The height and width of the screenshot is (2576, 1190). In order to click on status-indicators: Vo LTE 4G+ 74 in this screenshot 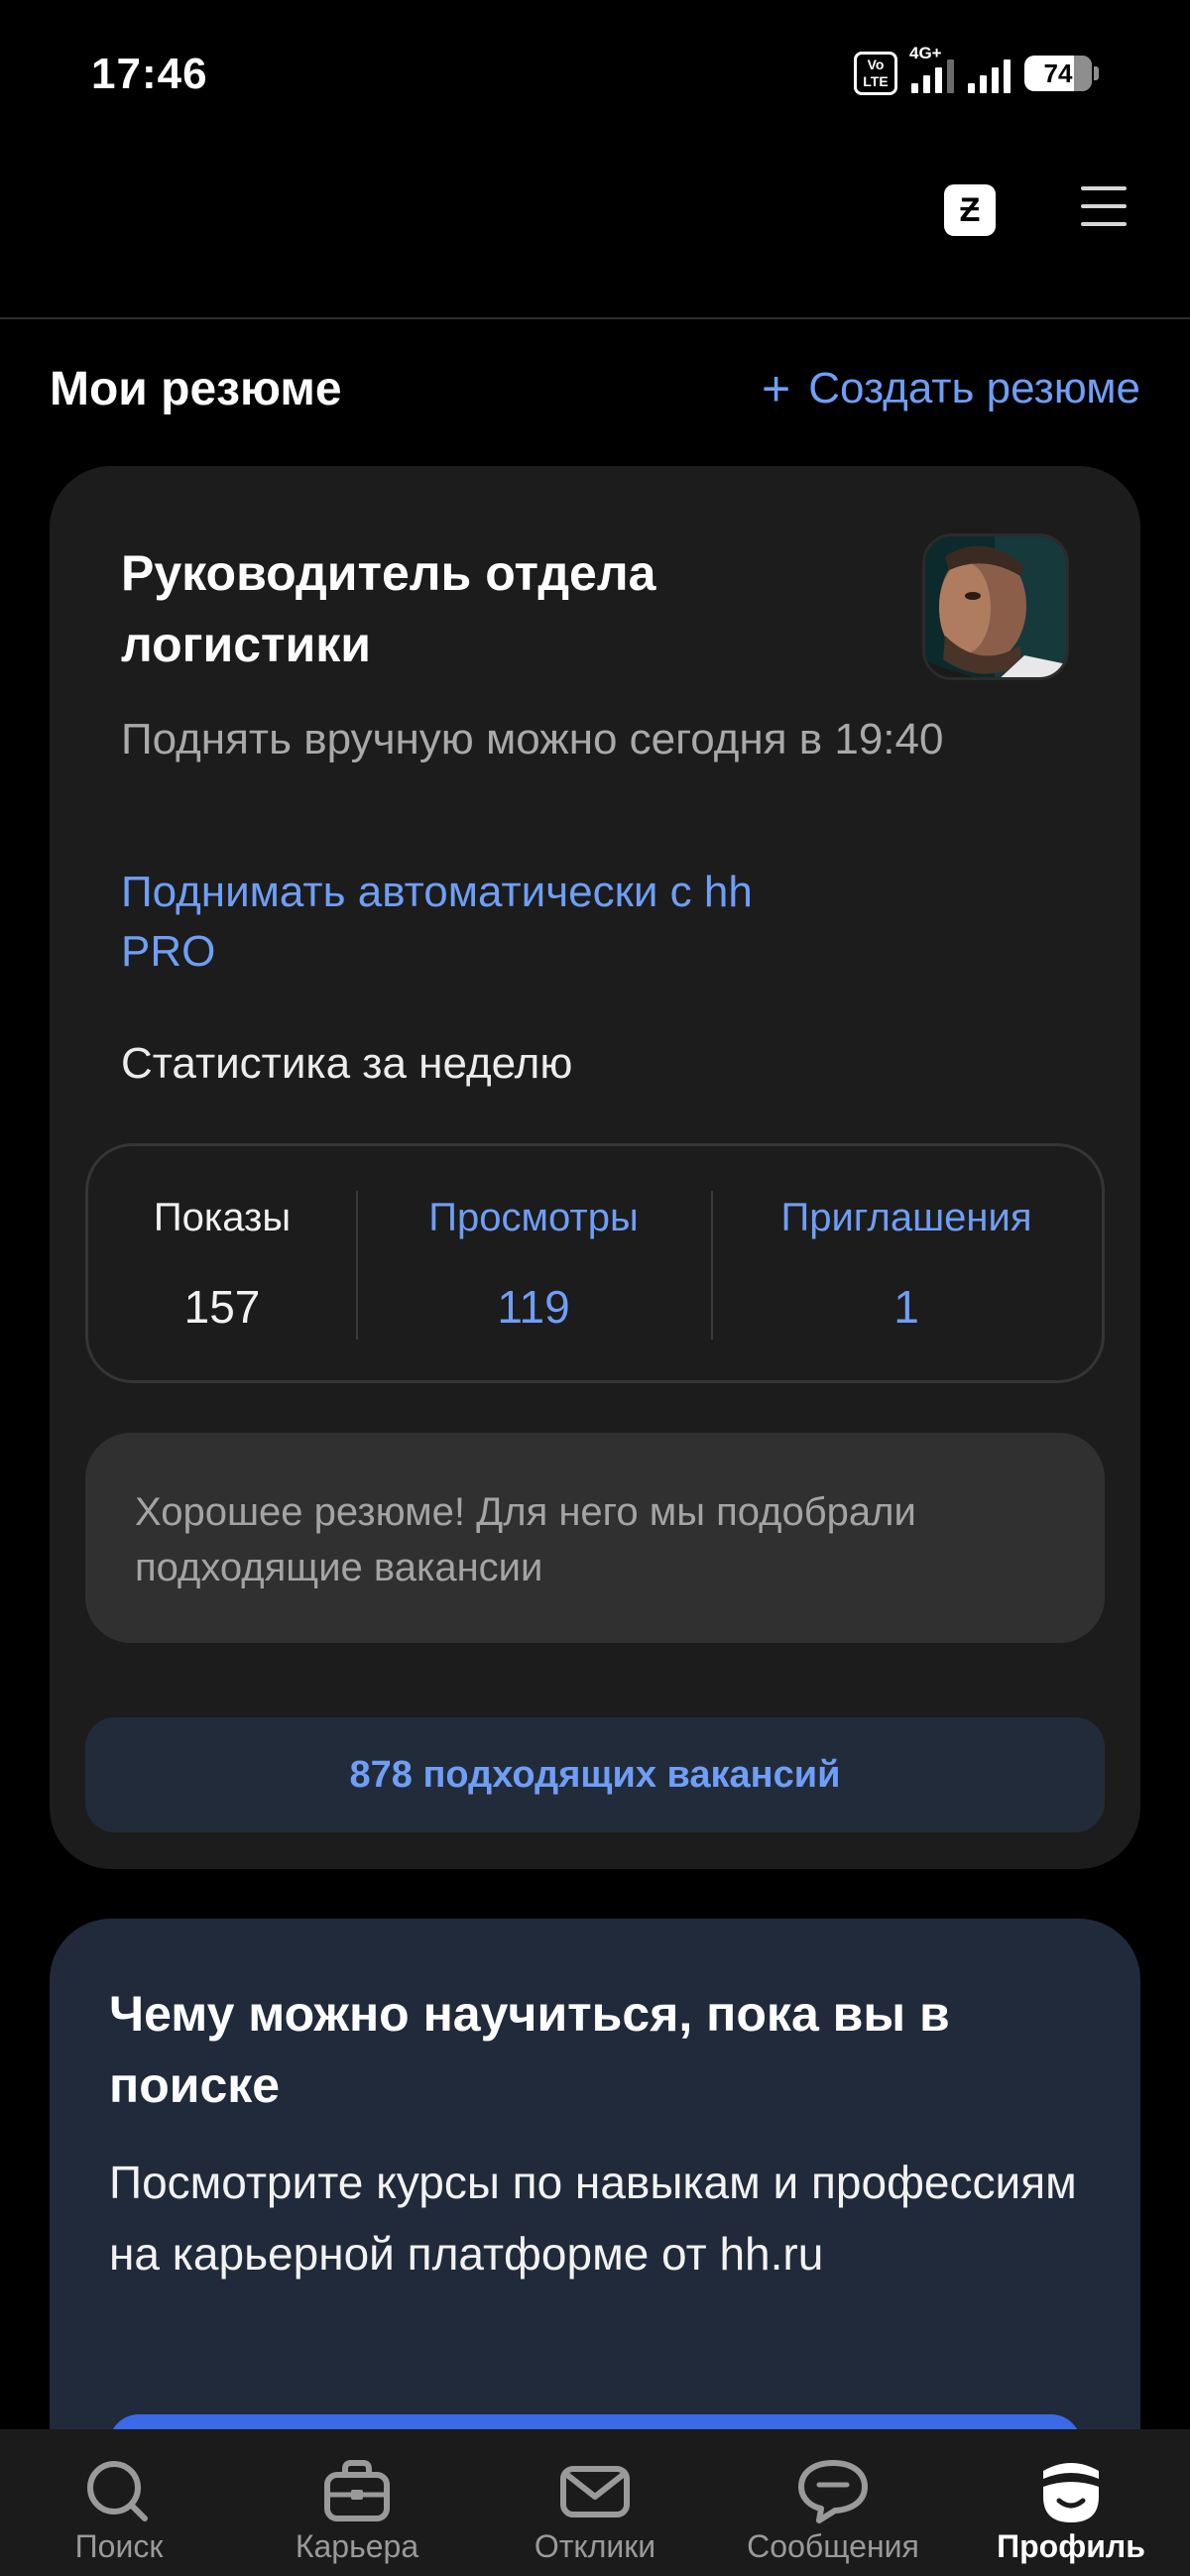, I will do `click(976, 70)`.